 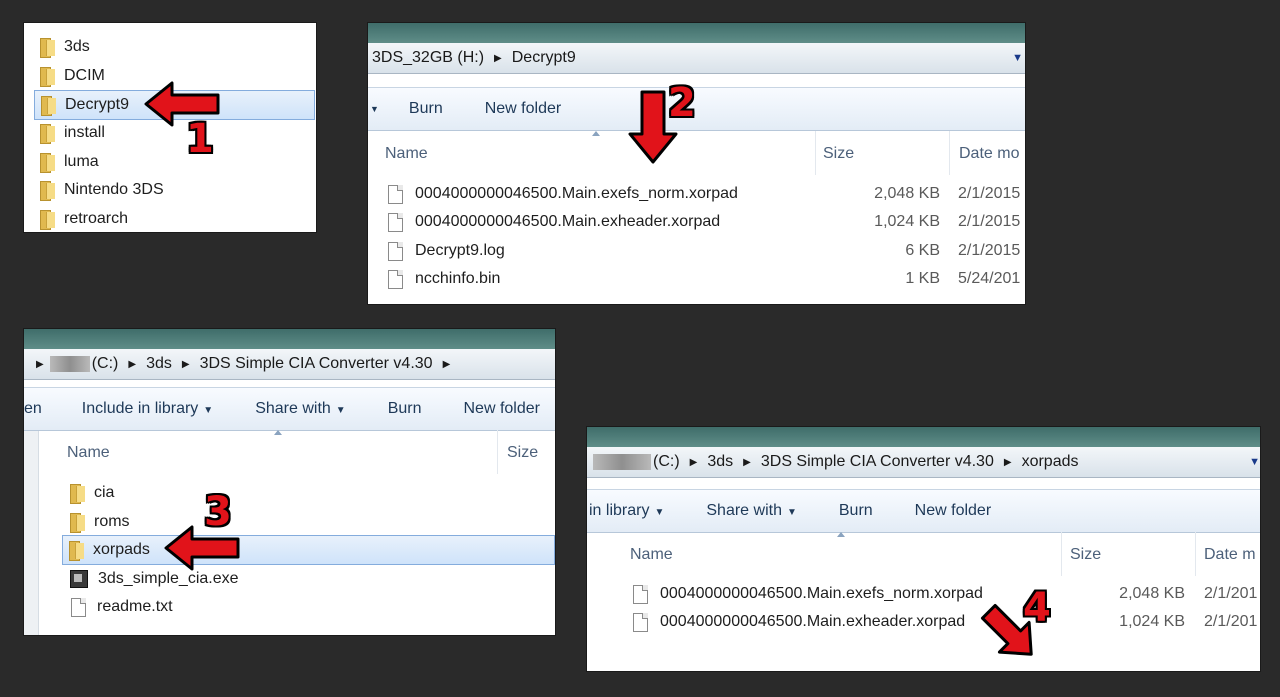 I want to click on file-size: 1,024 KB, so click(x=1152, y=621).